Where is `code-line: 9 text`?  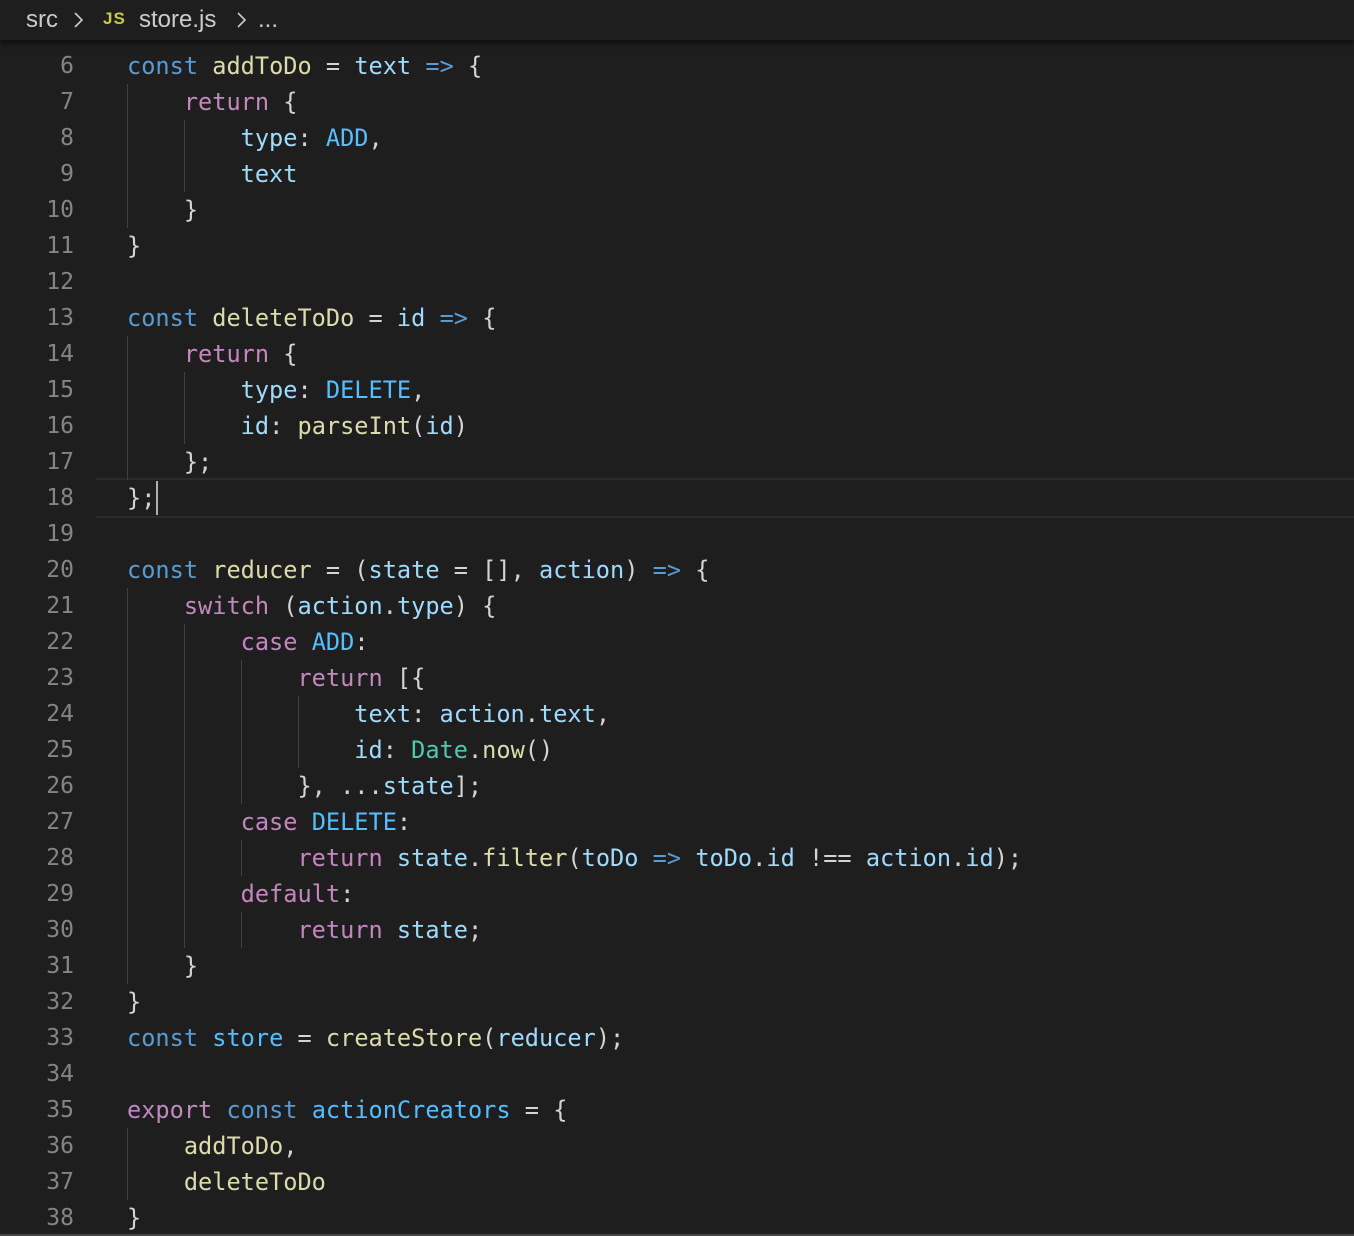
code-line: 9 text is located at coordinates (677, 174).